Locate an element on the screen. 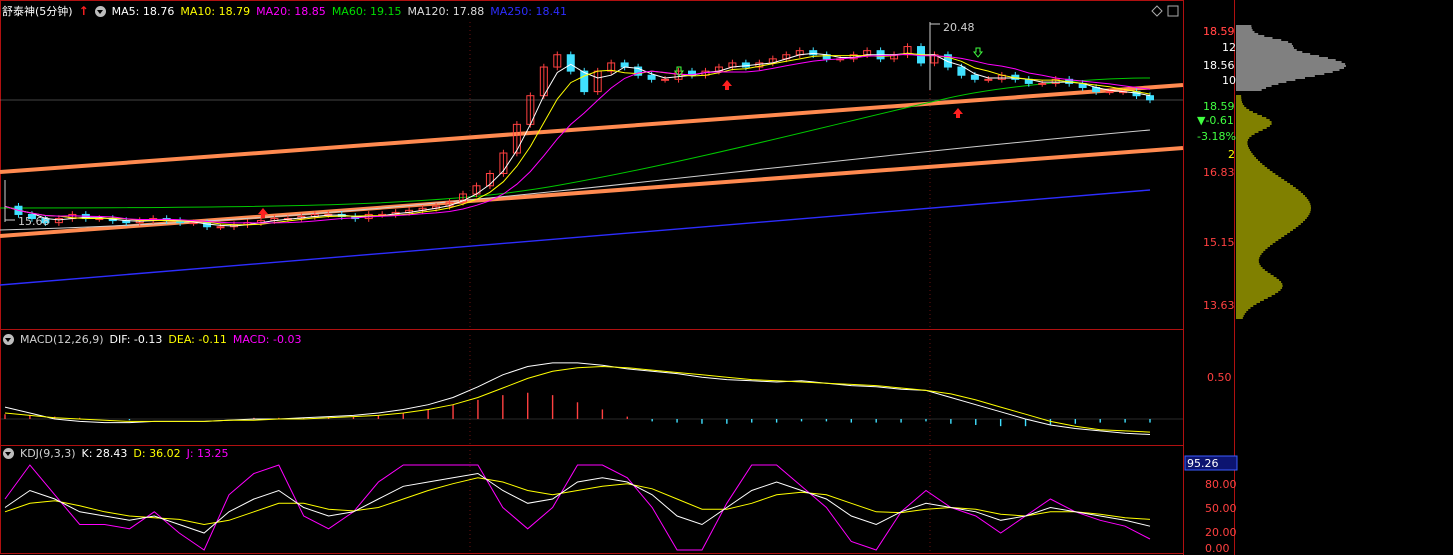 The height and width of the screenshot is (555, 1453). ma250-label: MA250: 18.41 is located at coordinates (528, 11).